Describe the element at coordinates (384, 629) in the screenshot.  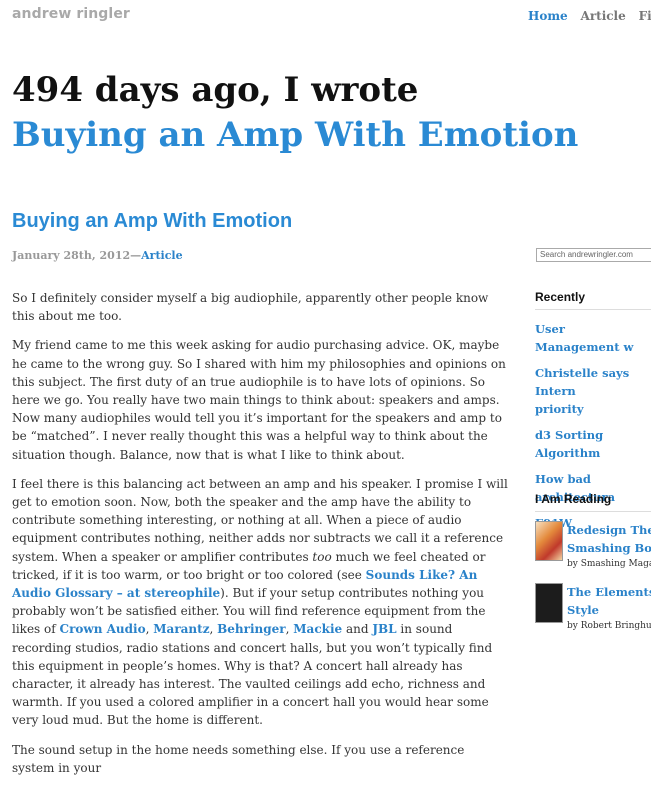
I see `jbl-link: JBL` at that location.